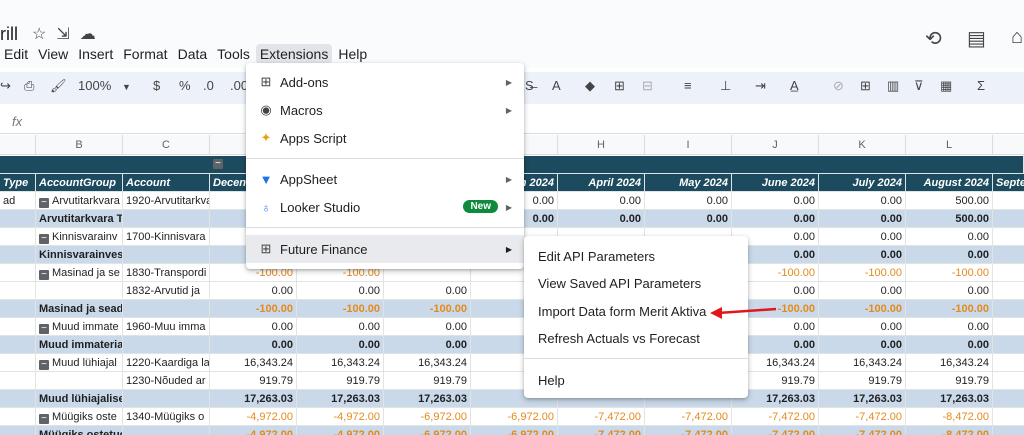 The image size is (1024, 435). I want to click on column-header-m, so click(1008, 145).